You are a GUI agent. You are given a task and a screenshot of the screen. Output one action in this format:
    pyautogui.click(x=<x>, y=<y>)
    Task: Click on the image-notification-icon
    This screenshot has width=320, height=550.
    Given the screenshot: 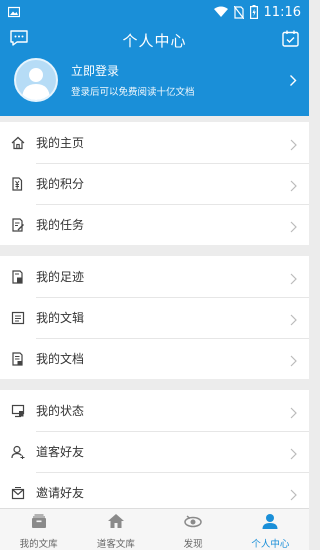 What is the action you would take?
    pyautogui.click(x=14, y=12)
    